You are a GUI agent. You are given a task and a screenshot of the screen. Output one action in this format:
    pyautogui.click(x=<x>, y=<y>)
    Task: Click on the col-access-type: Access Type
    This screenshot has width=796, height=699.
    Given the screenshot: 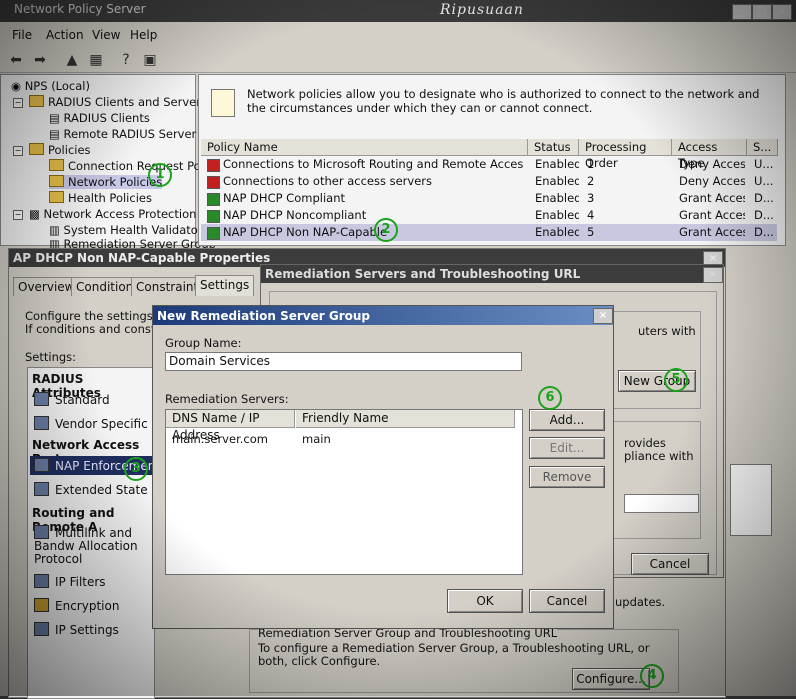 What is the action you would take?
    pyautogui.click(x=709, y=154)
    